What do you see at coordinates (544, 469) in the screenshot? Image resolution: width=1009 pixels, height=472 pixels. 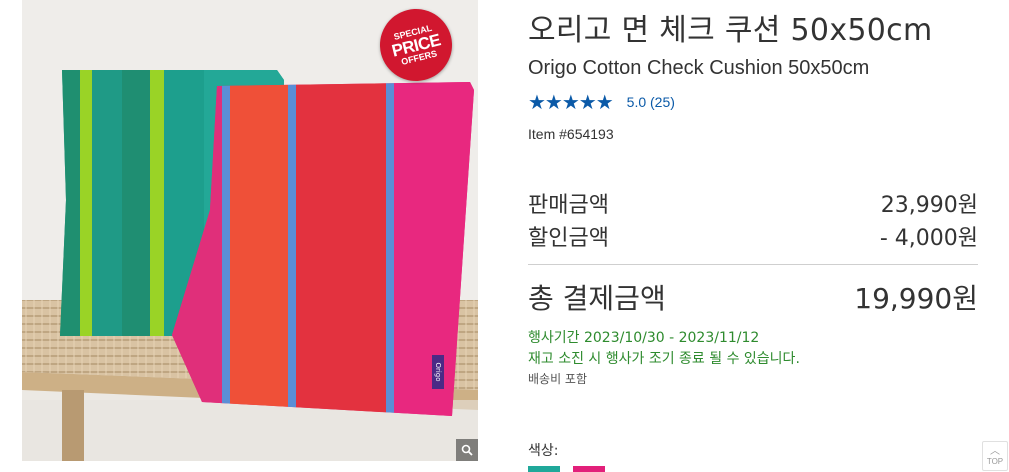 I see `color-swatch-teal` at bounding box center [544, 469].